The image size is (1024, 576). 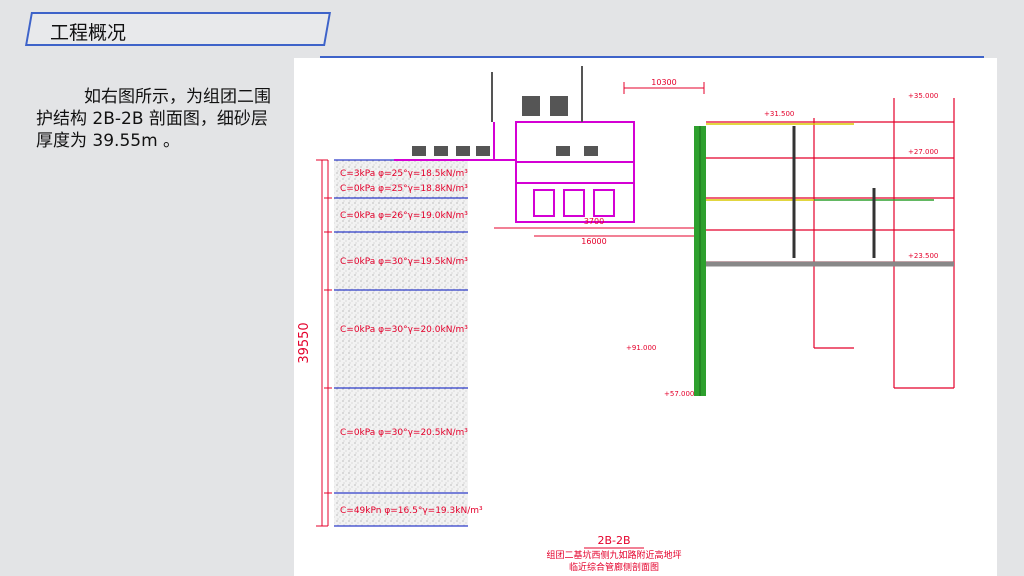 What do you see at coordinates (593, 241) in the screenshot?
I see `mid-dimension-label: 16000` at bounding box center [593, 241].